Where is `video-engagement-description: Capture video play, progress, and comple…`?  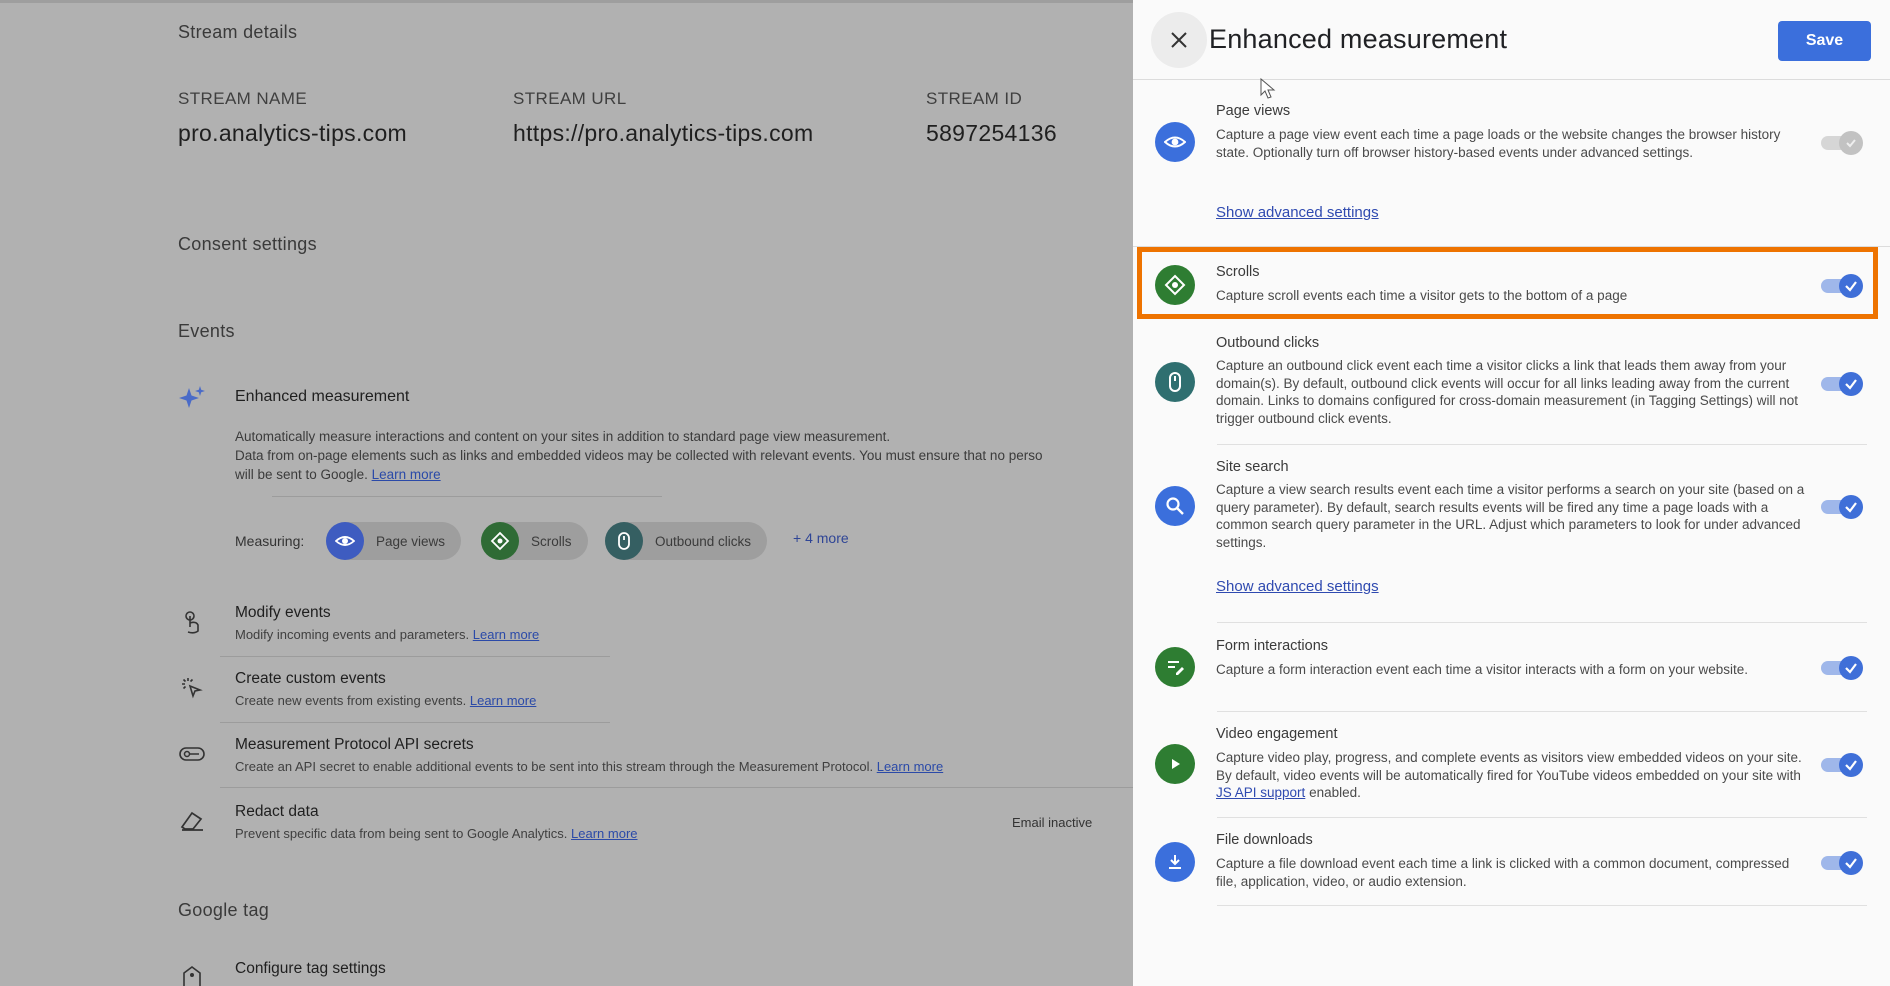 video-engagement-description: Capture video play, progress, and comple… is located at coordinates (1511, 775).